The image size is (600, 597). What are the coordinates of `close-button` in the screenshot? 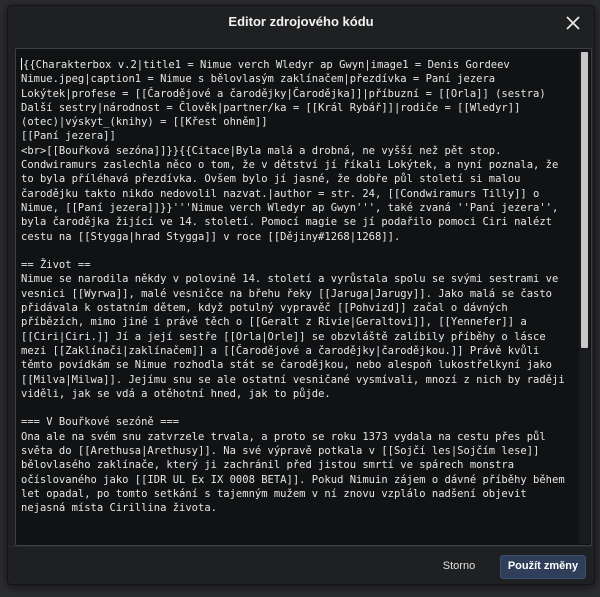 It's located at (573, 23).